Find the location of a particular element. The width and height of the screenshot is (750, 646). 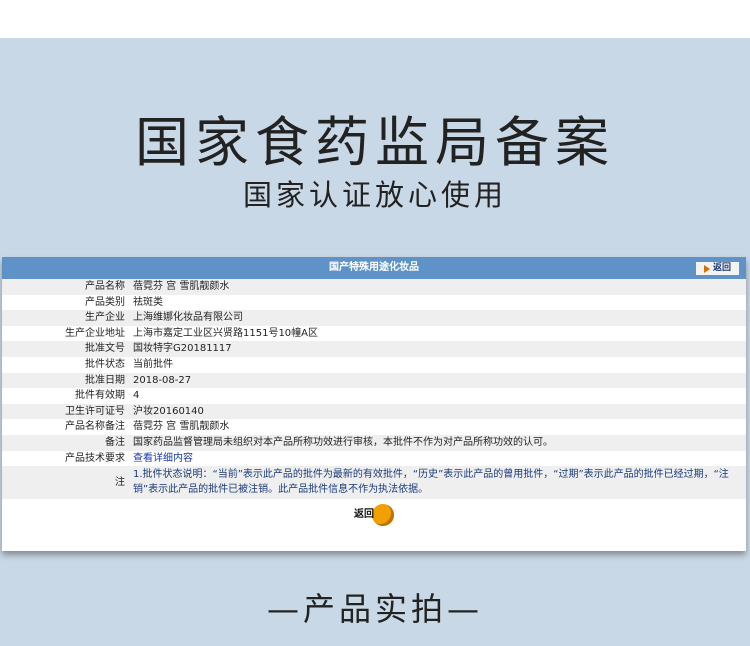

row-label: 生产企业地址 is located at coordinates (95, 333).